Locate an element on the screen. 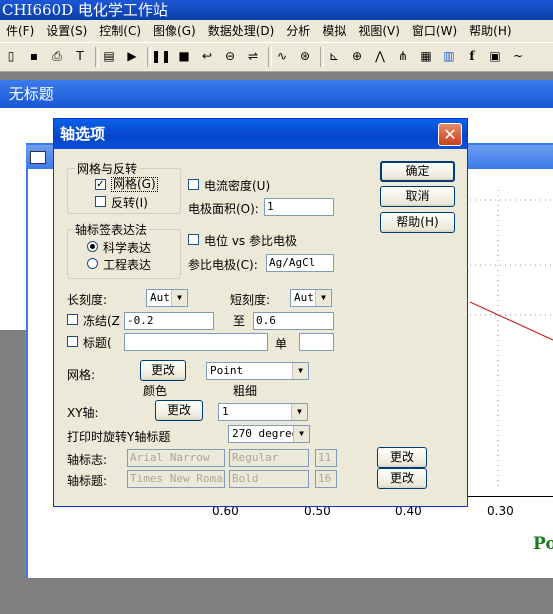 Image resolution: width=553 pixels, height=614 pixels. major-tick-label: 长刻度: is located at coordinates (87, 300).